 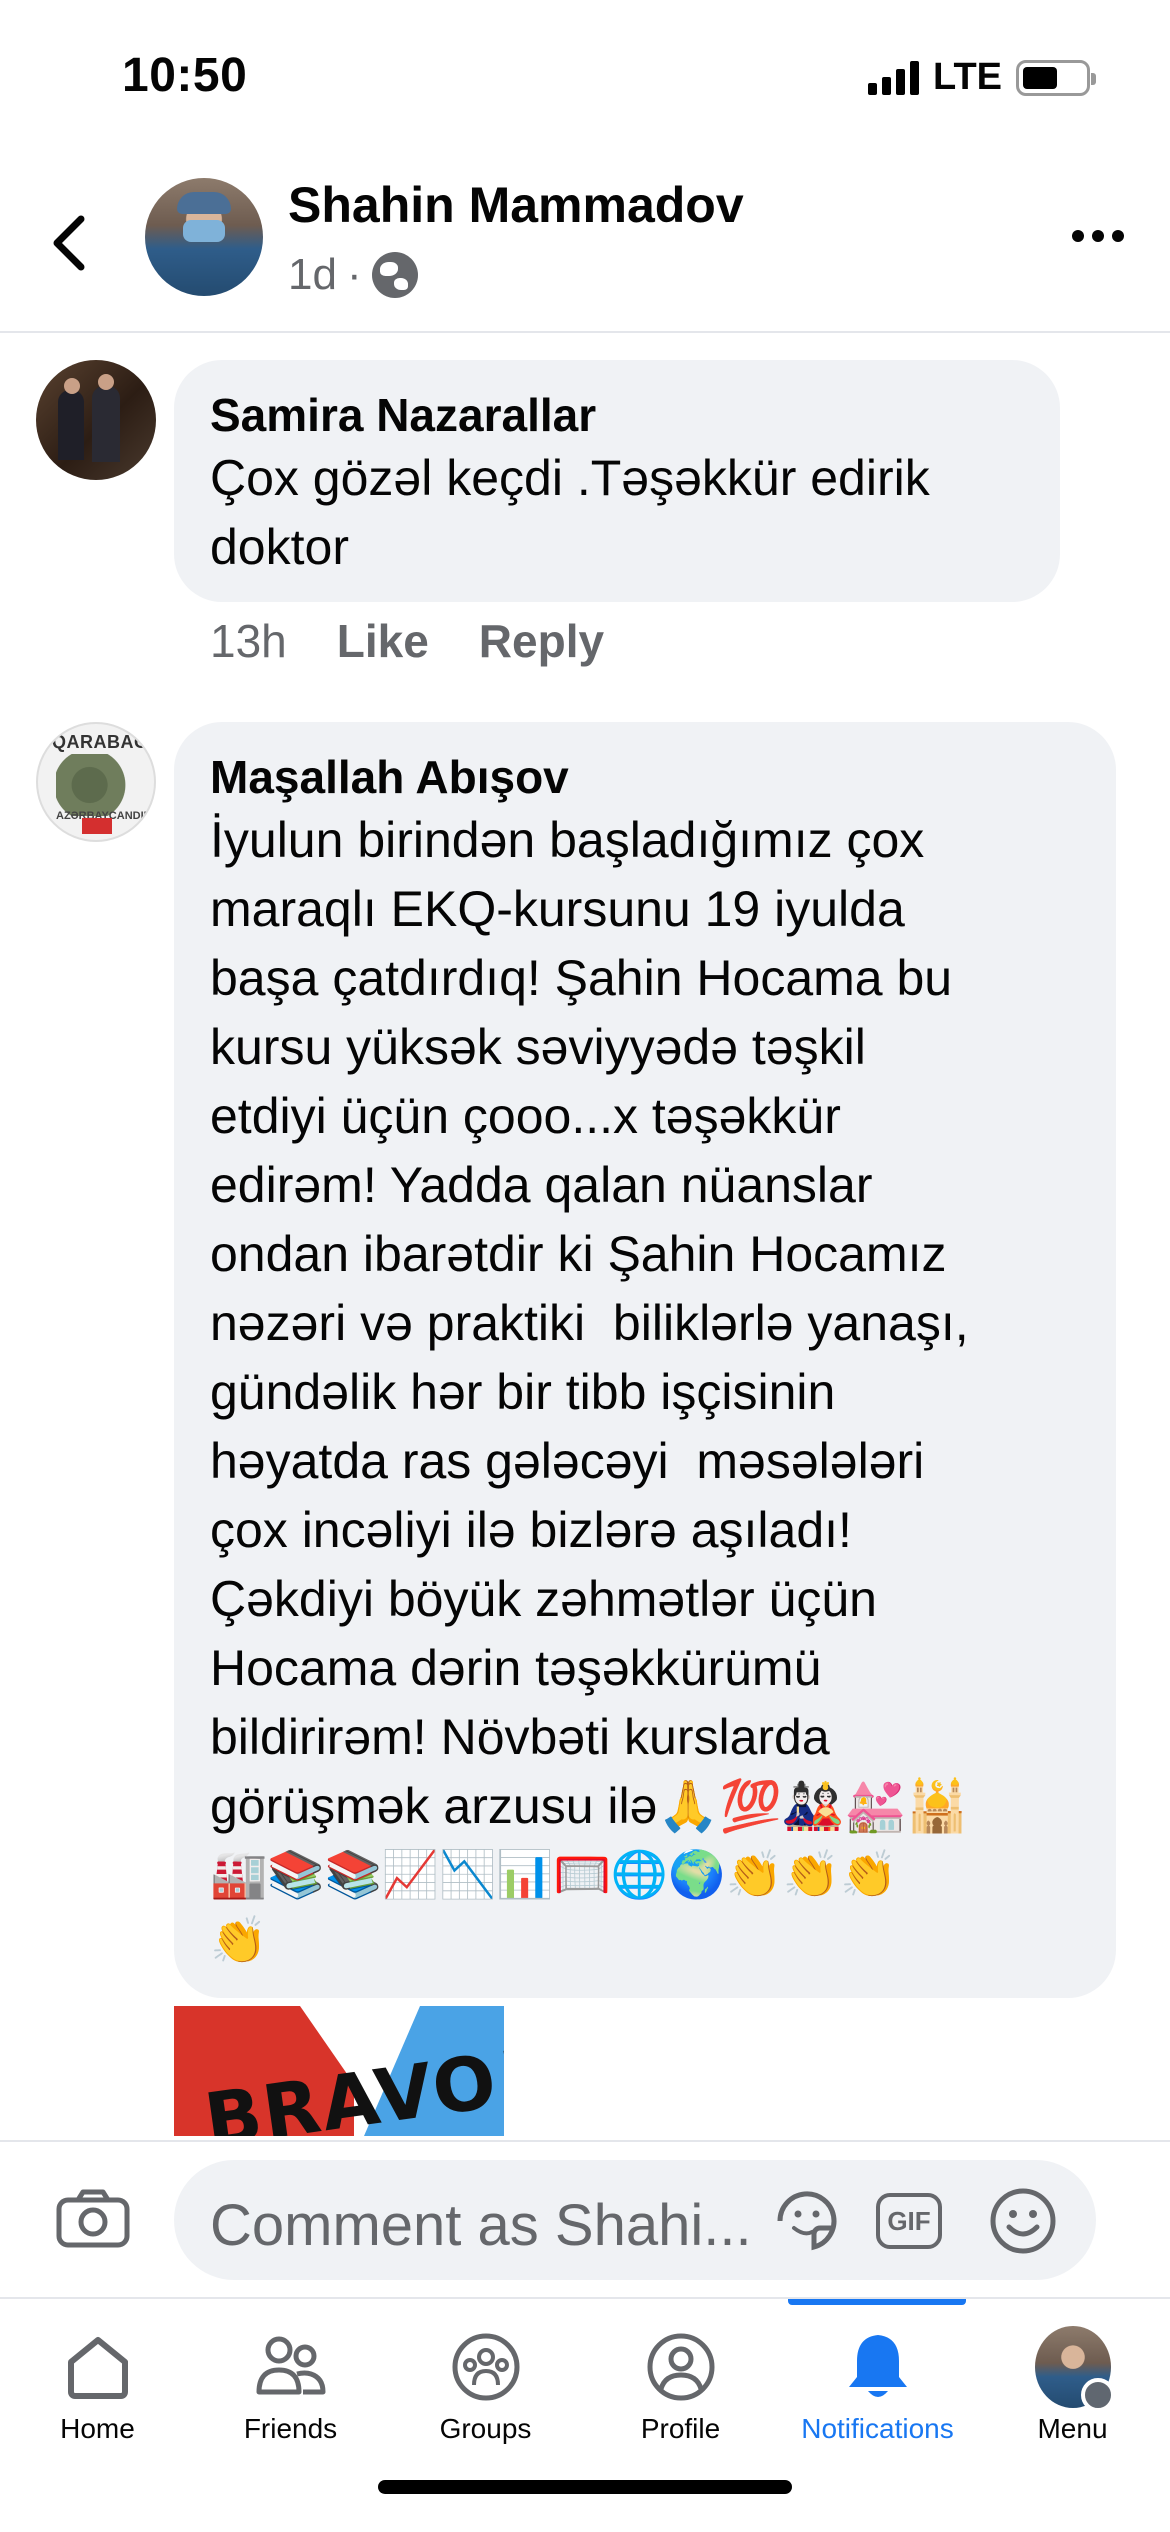 I want to click on comment-actions: 13h Like Reply, so click(x=407, y=641).